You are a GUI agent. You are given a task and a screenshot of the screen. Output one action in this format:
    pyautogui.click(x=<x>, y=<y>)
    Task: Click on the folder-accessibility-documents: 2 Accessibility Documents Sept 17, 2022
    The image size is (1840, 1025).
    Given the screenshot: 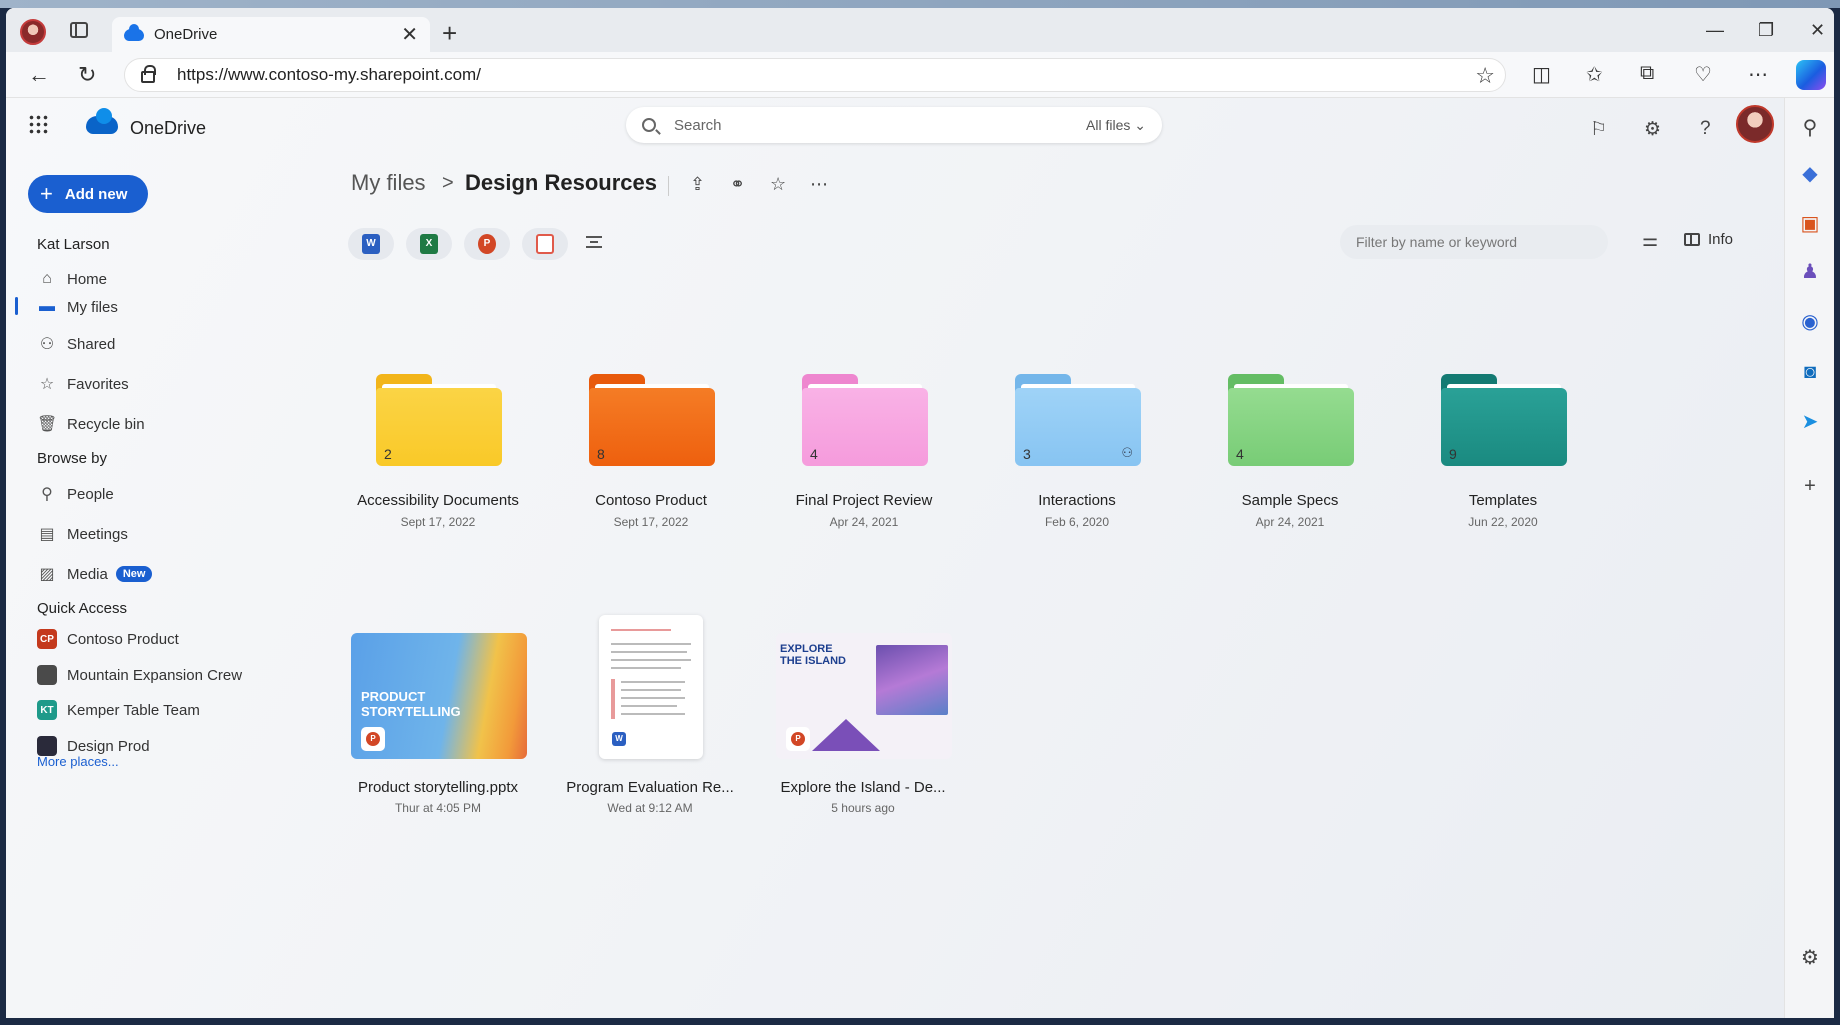 What is the action you would take?
    pyautogui.click(x=438, y=444)
    